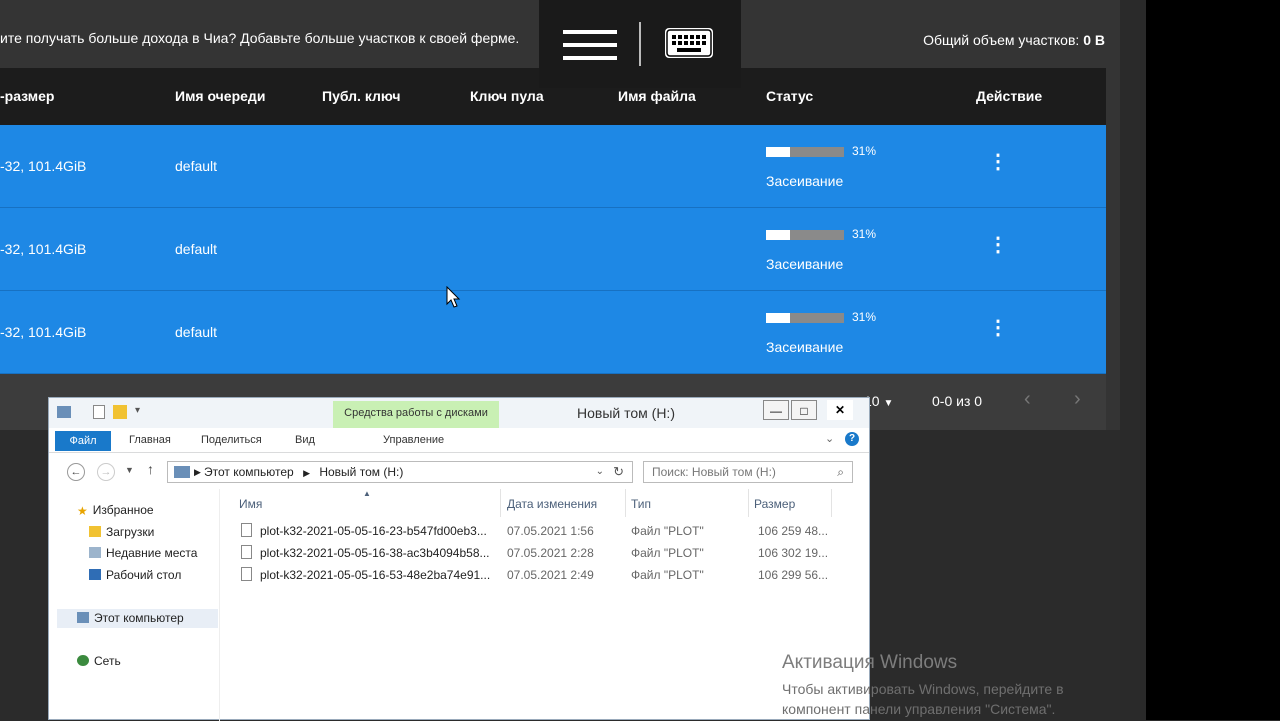 The image size is (1280, 721). I want to click on desktop-icon, so click(95, 574).